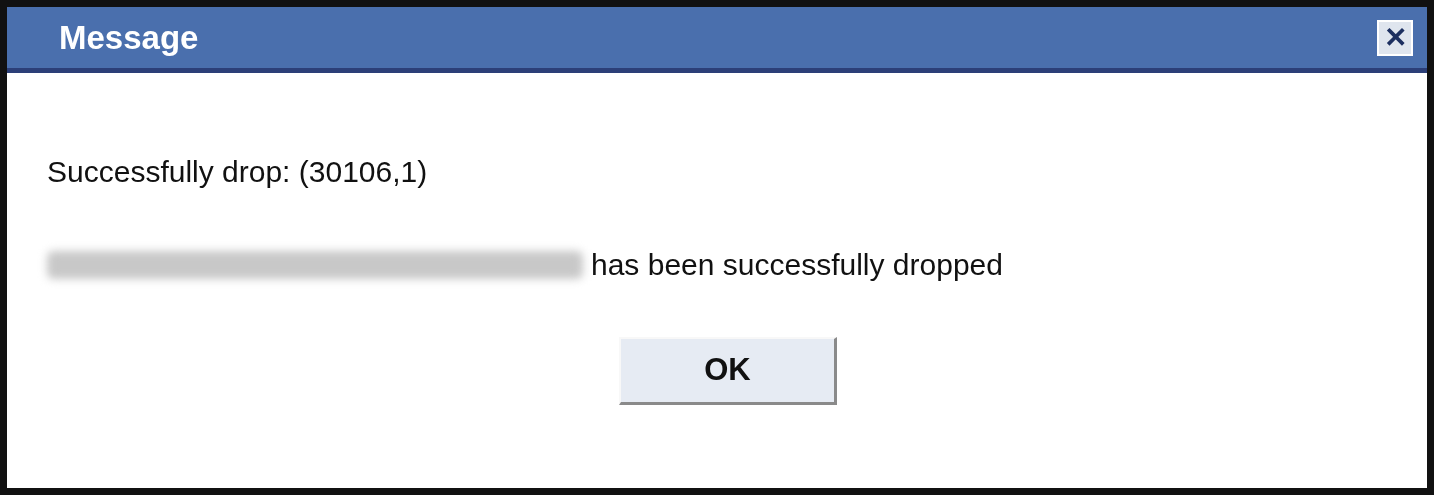 Image resolution: width=1440 pixels, height=497 pixels. What do you see at coordinates (1395, 37) in the screenshot?
I see `close-button: ✕` at bounding box center [1395, 37].